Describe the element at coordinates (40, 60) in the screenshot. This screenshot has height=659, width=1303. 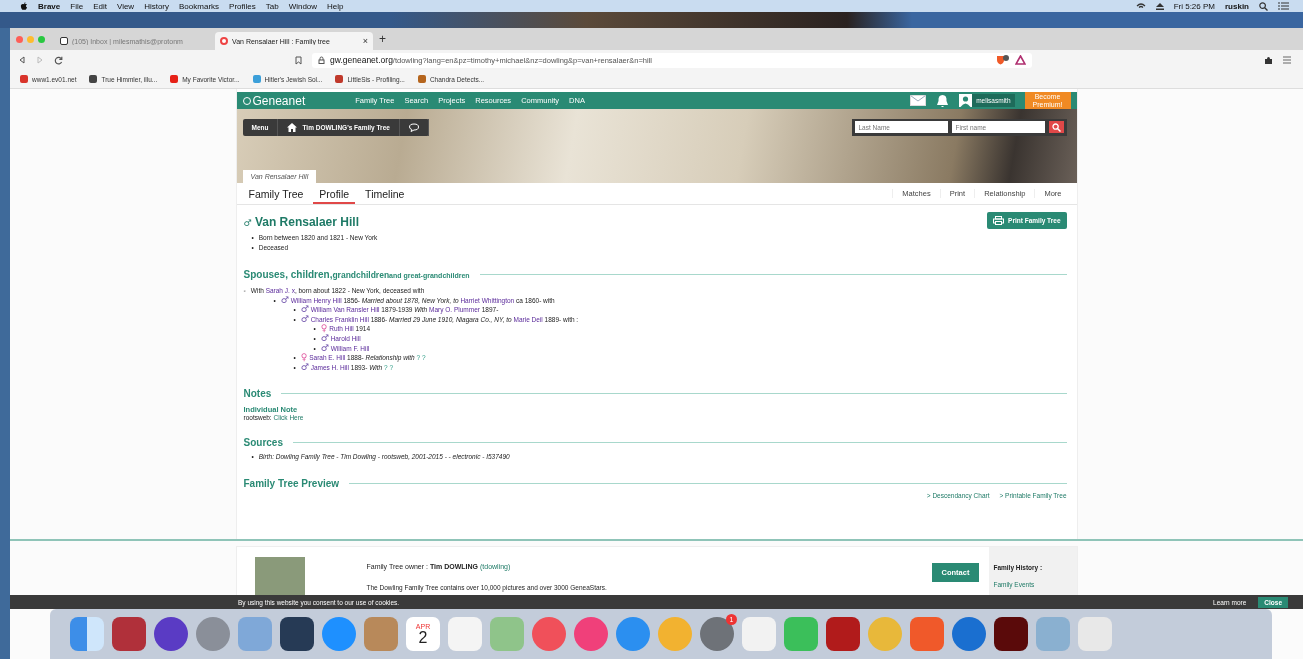
I see `forward-icon` at that location.